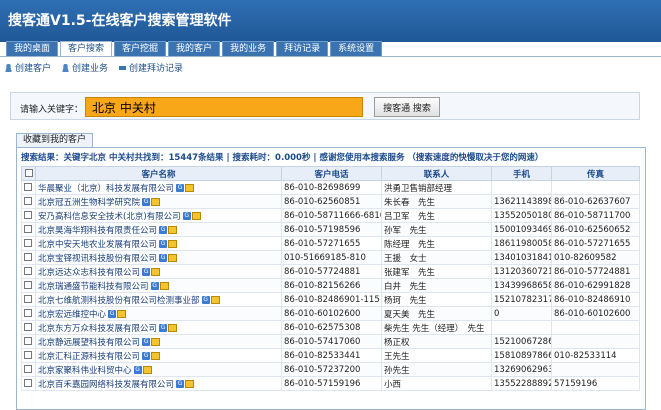 This screenshot has width=661, height=410. I want to click on subnav-item-2: 创建拜访记录, so click(150, 67).